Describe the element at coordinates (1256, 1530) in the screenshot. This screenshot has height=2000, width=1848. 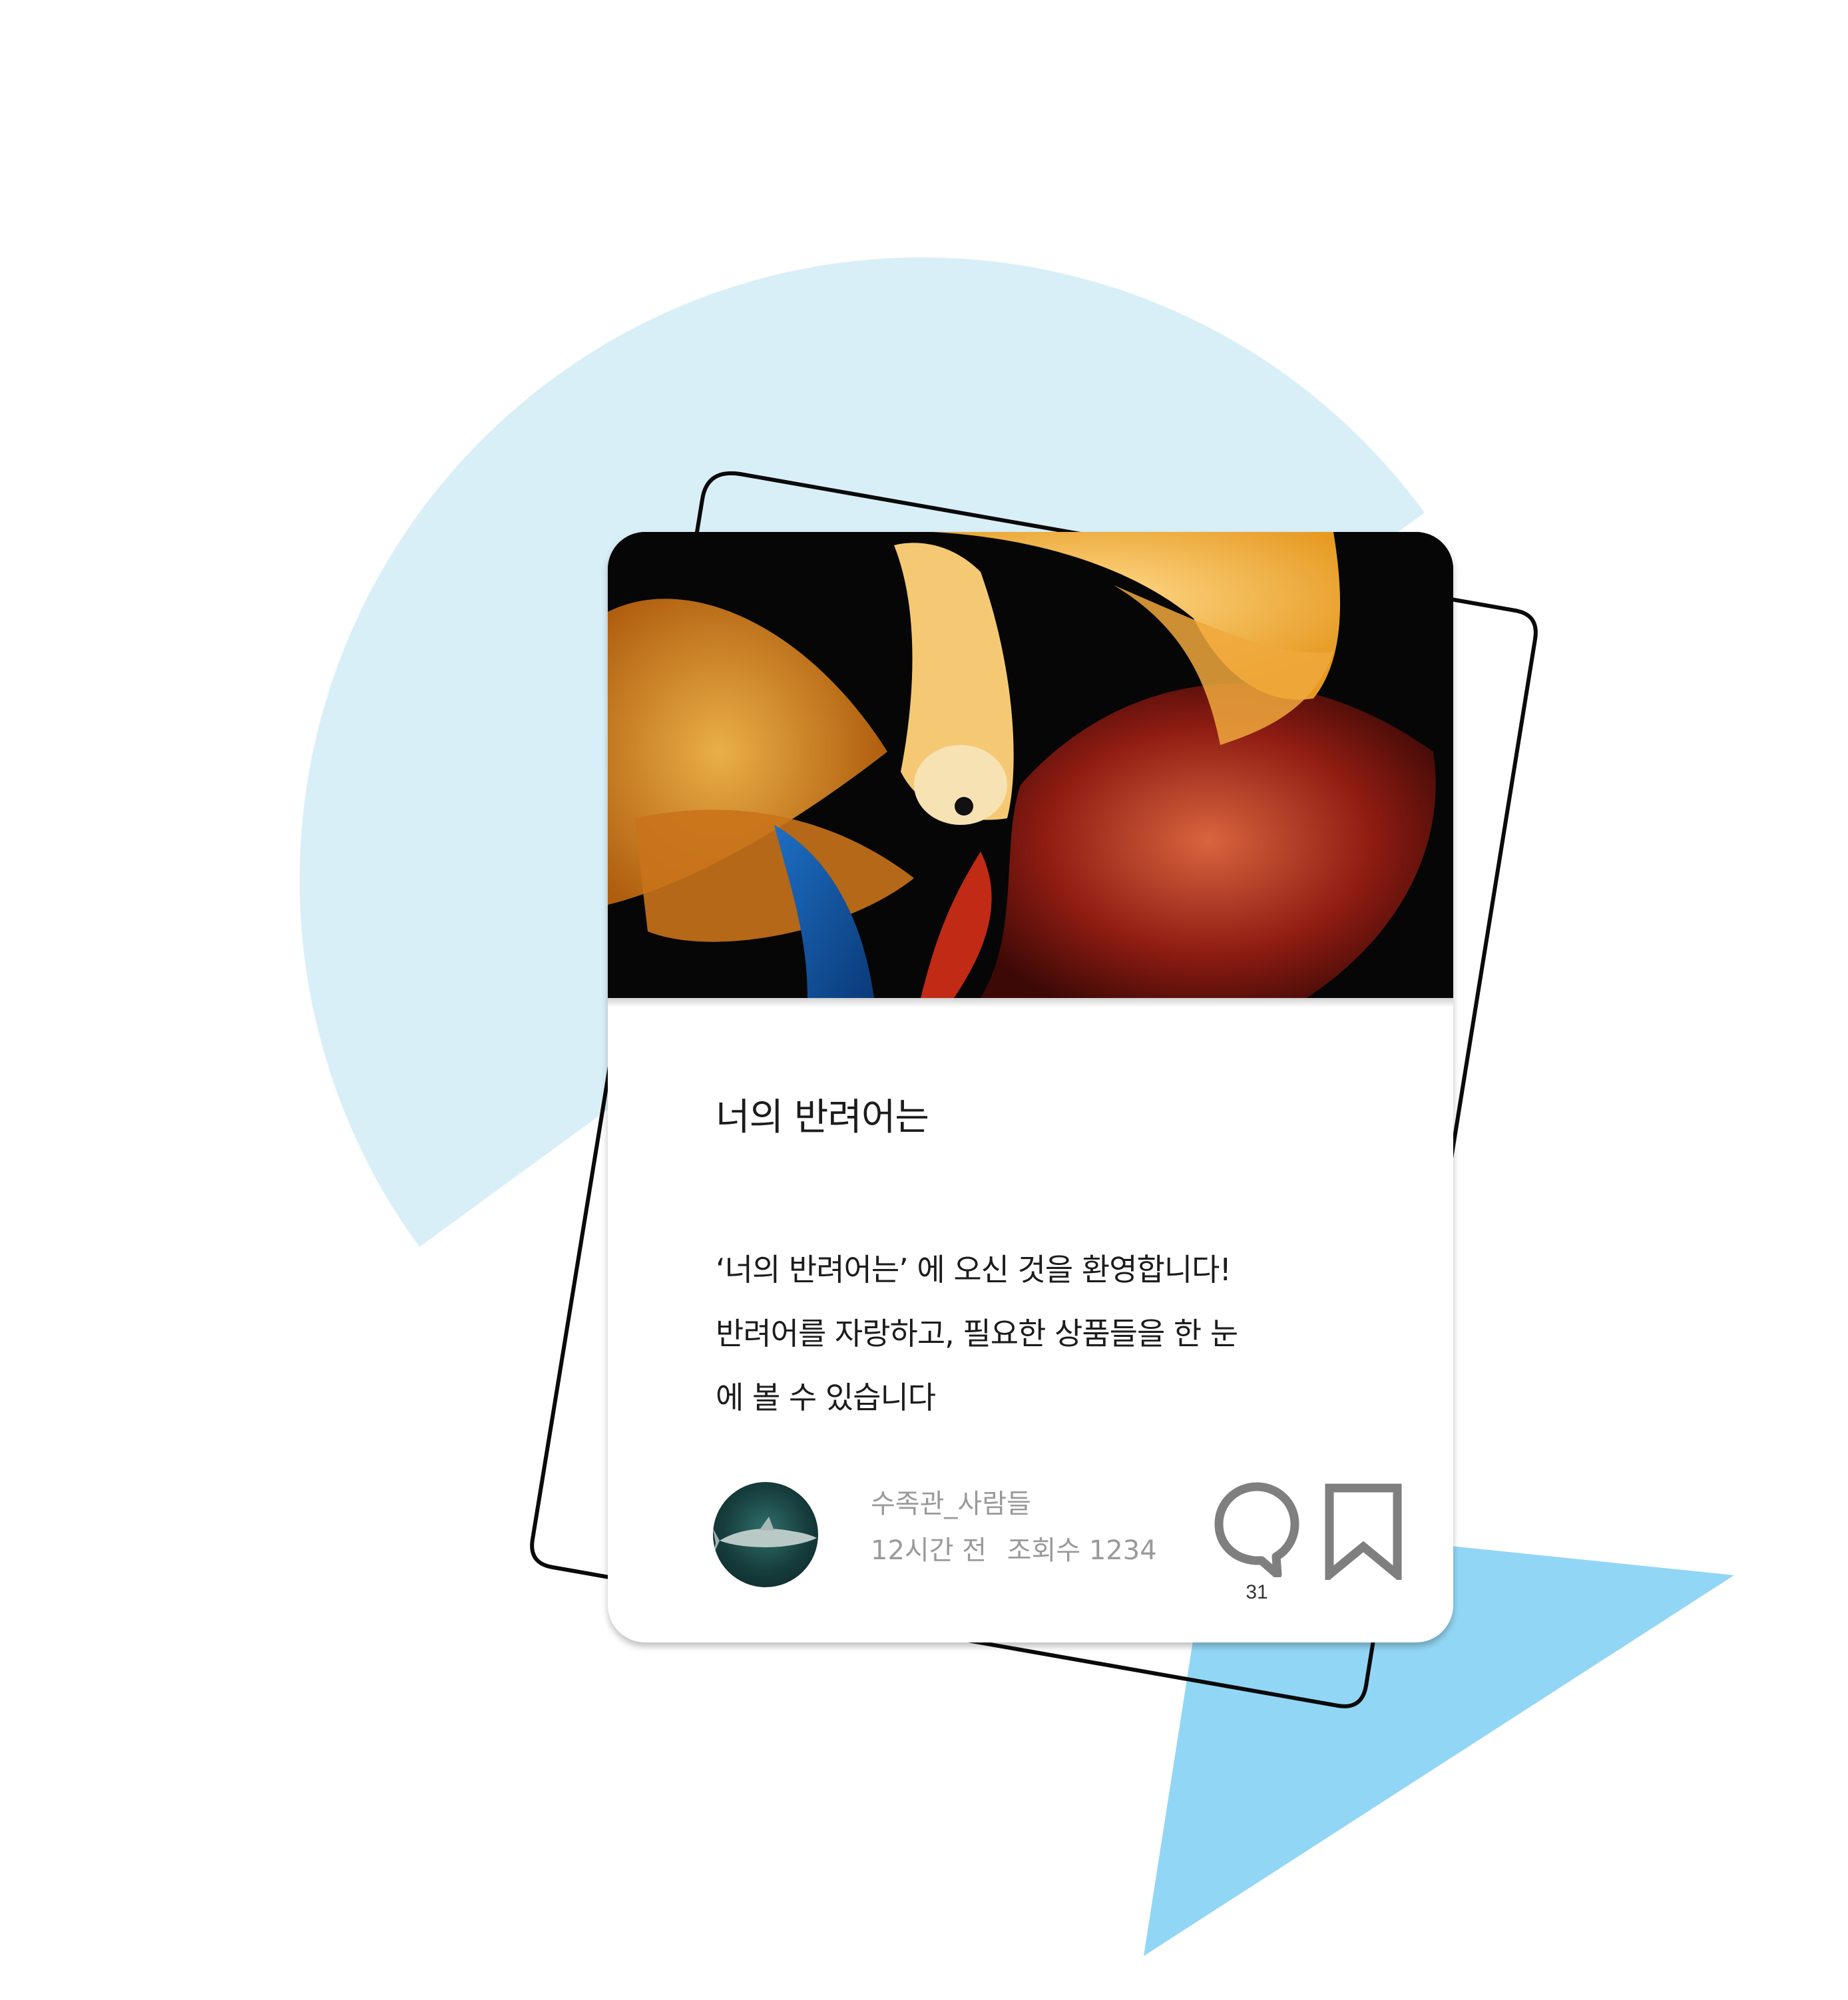
I see `speech-bubble-icon` at that location.